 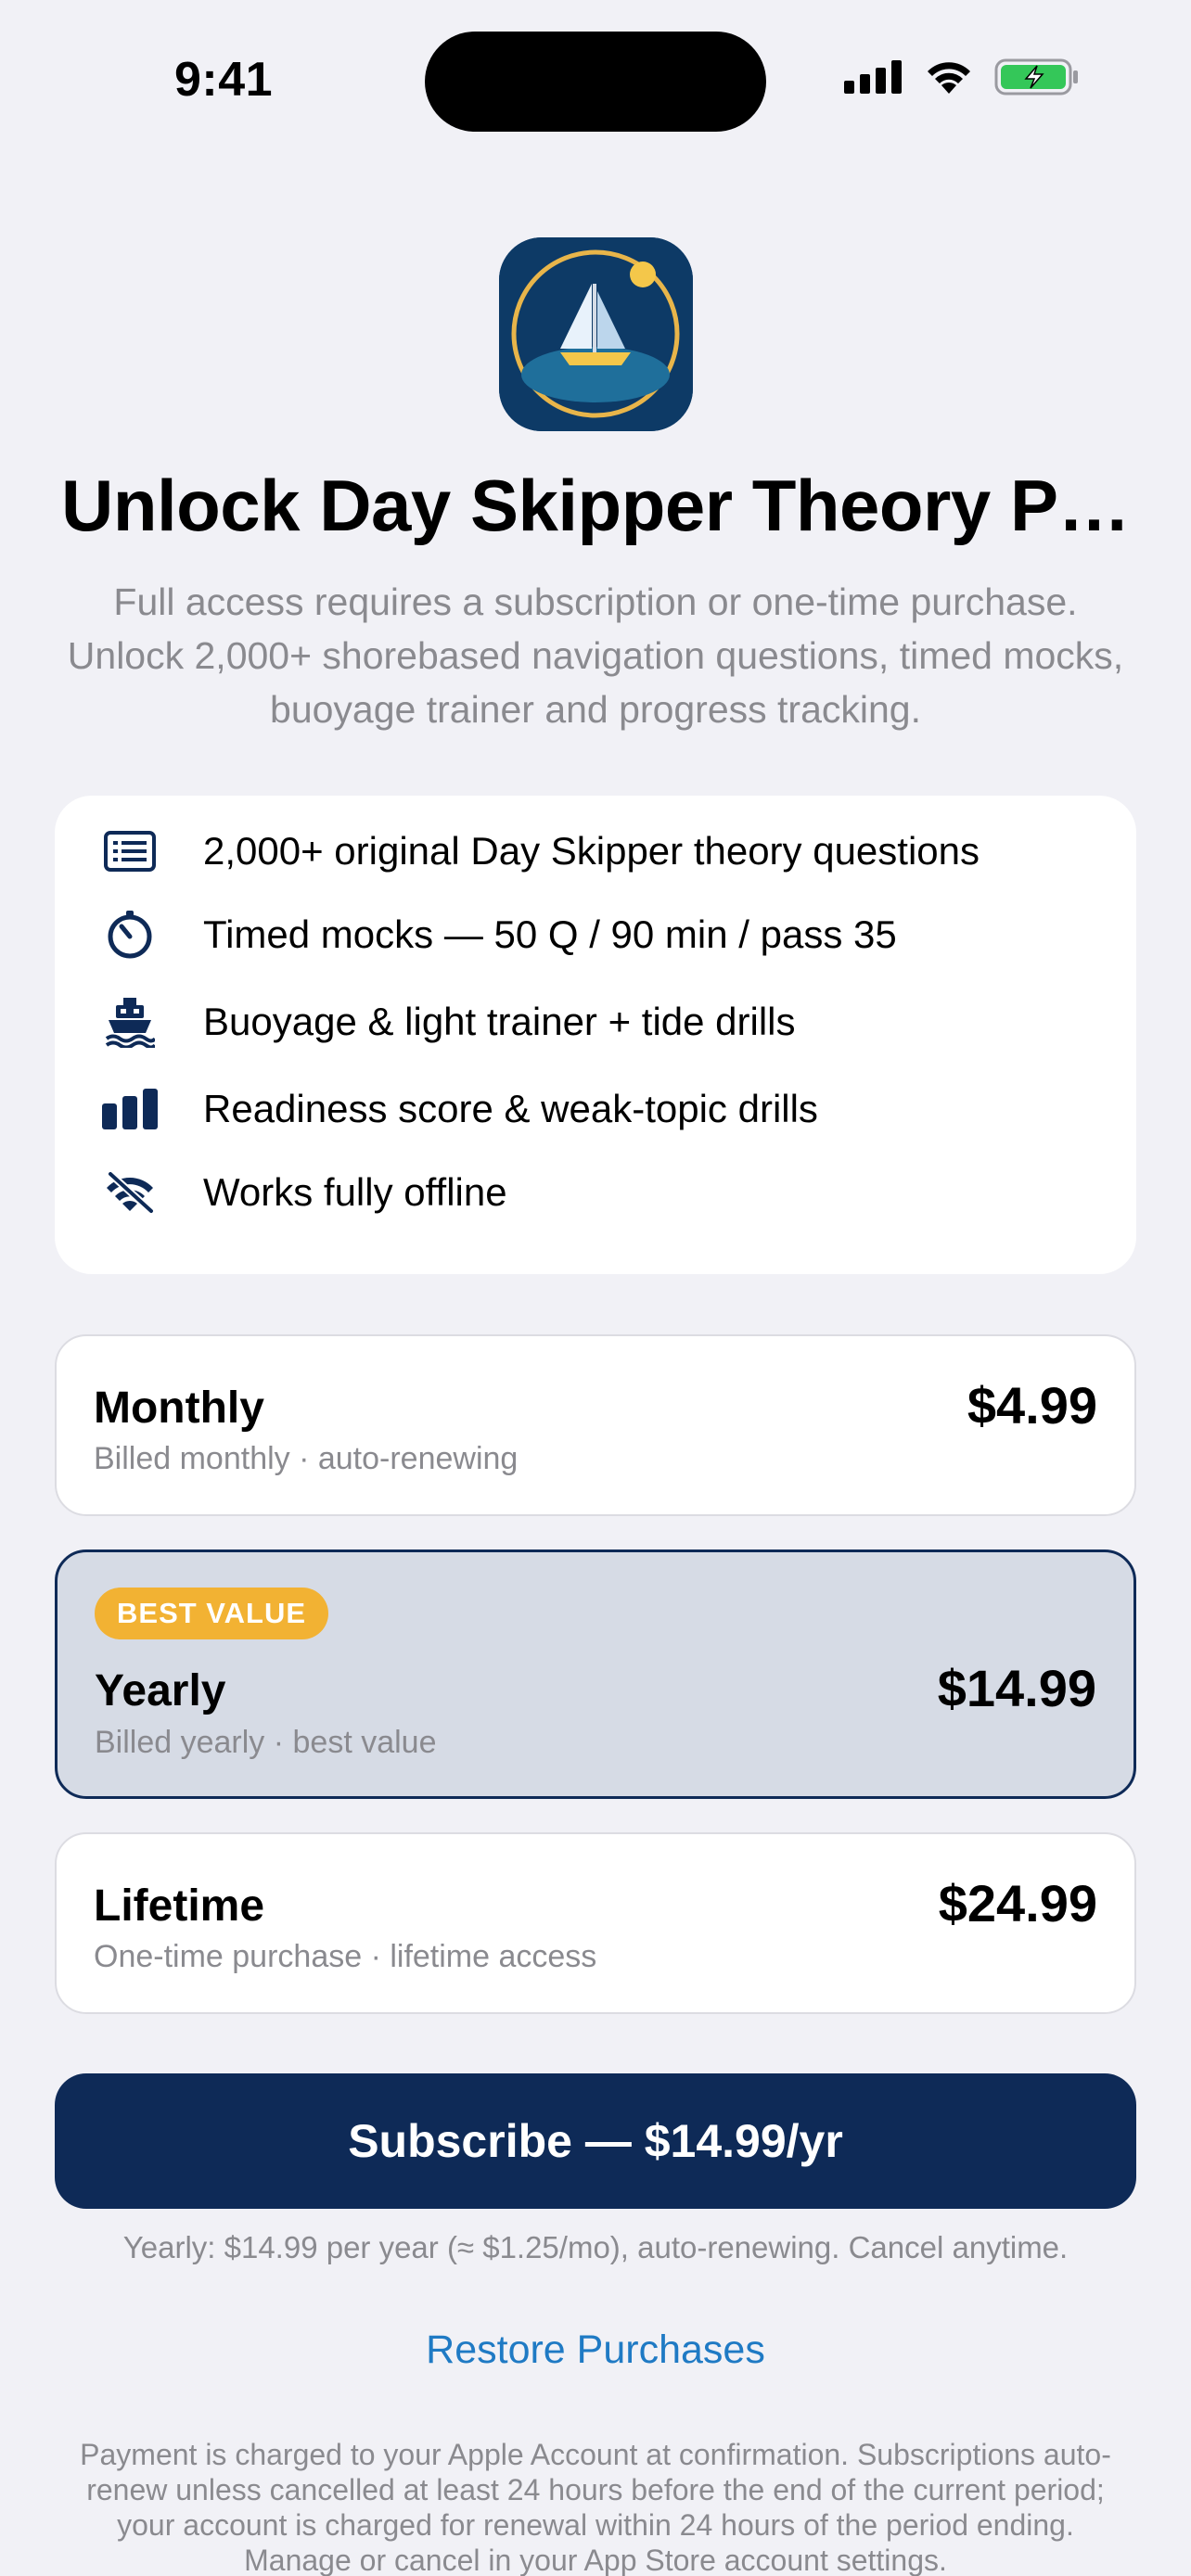 I want to click on status-icons, so click(x=962, y=76).